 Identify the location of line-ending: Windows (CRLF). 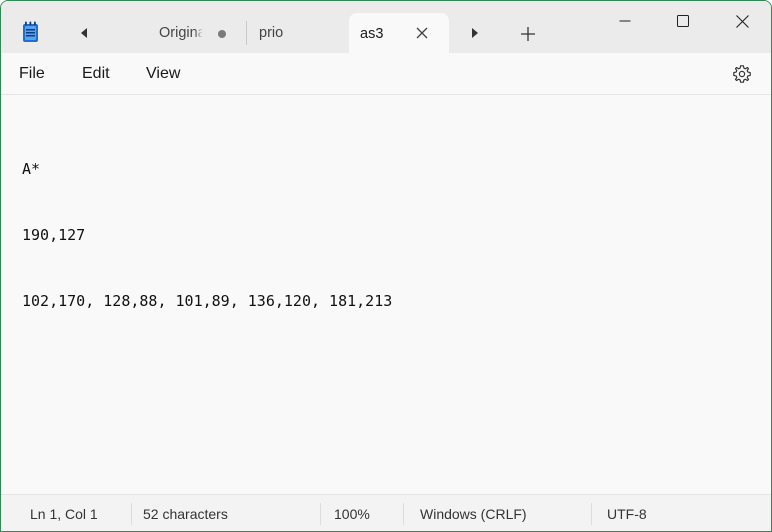
(473, 514).